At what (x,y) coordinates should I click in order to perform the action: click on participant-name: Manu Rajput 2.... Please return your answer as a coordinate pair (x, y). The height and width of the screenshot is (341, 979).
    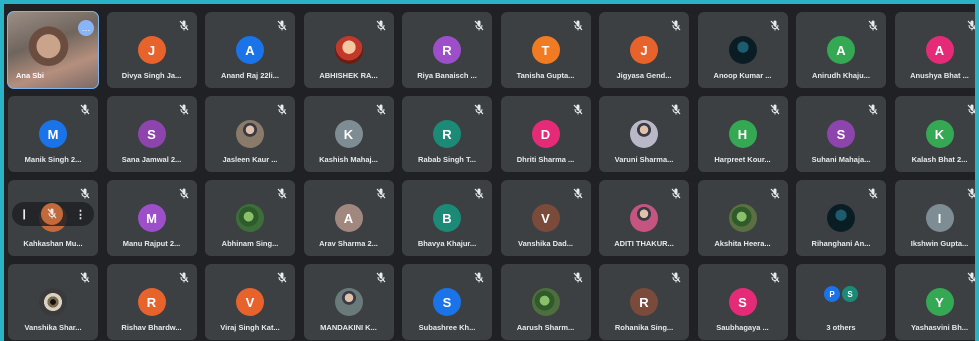
    Looking at the image, I should click on (151, 243).